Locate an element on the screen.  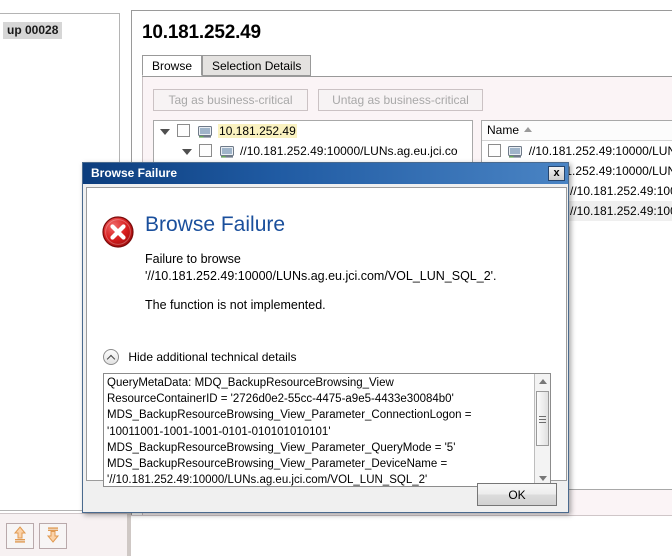
arrow-up-icon is located at coordinates (20, 535).